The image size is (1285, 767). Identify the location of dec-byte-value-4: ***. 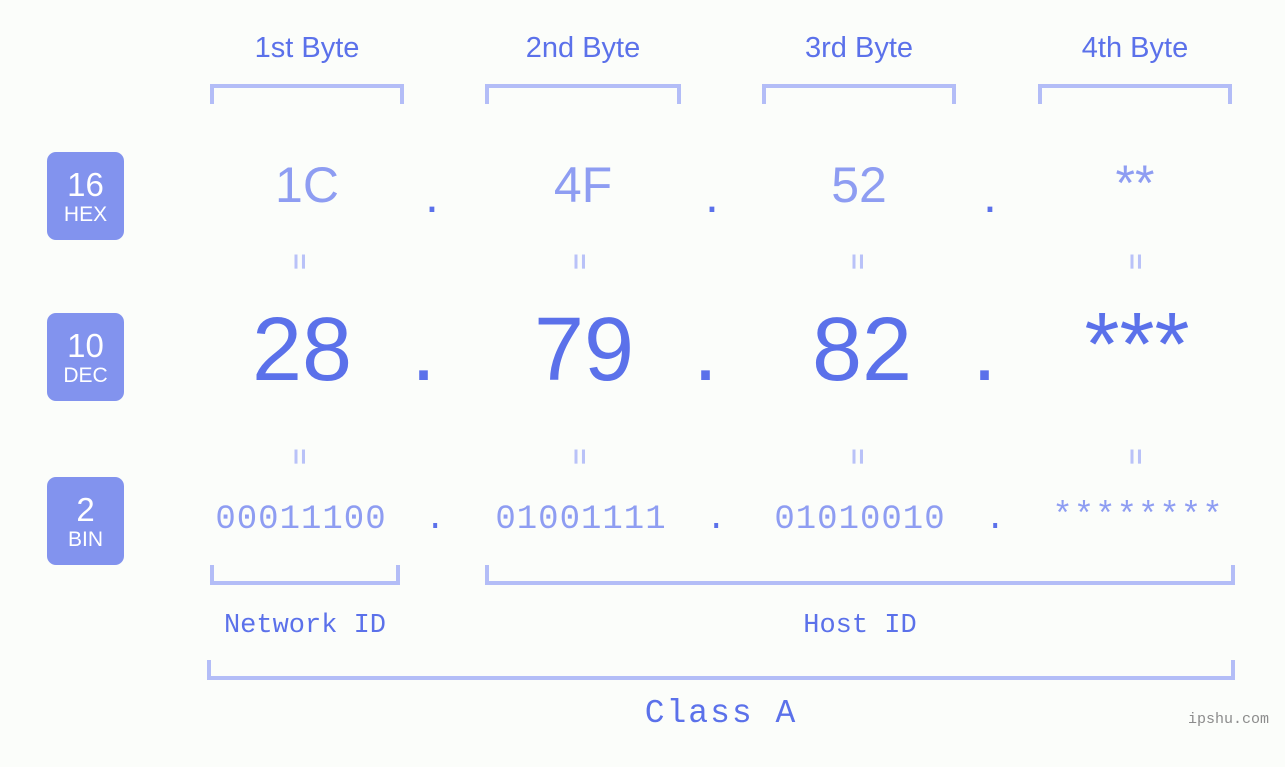
(1137, 345).